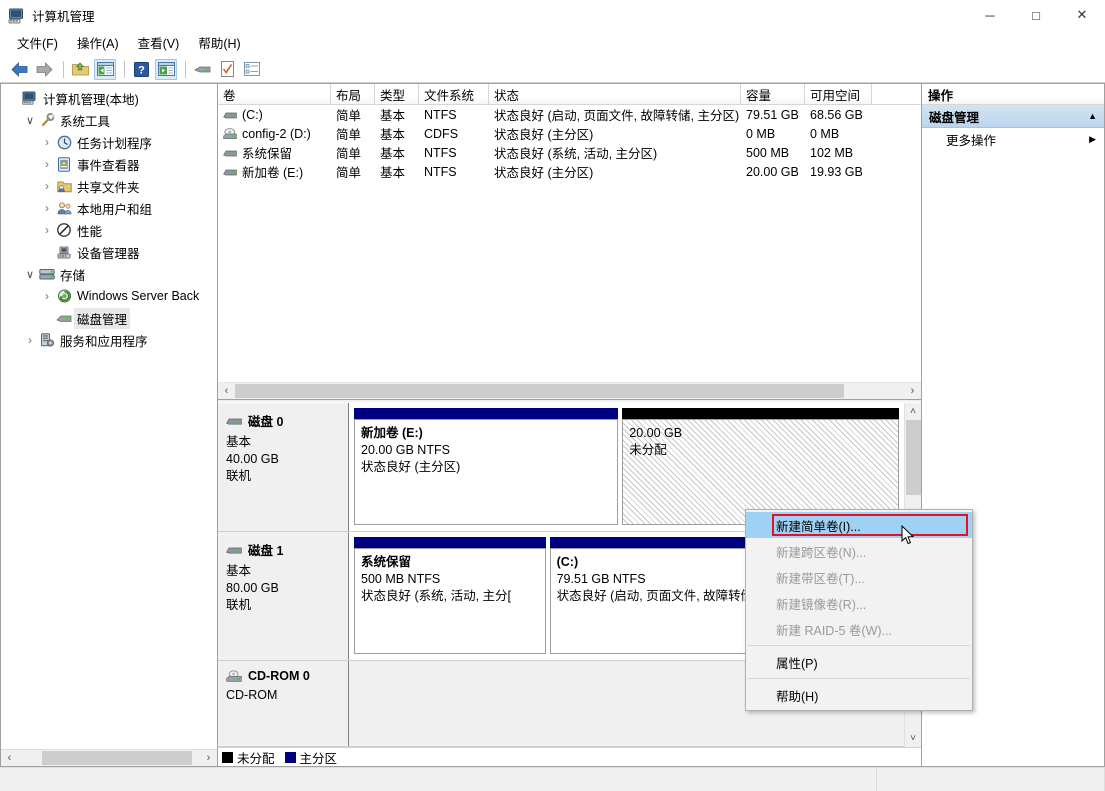  Describe the element at coordinates (836, 171) in the screenshot. I see `volume-cell-free: 19.93 GB` at that location.